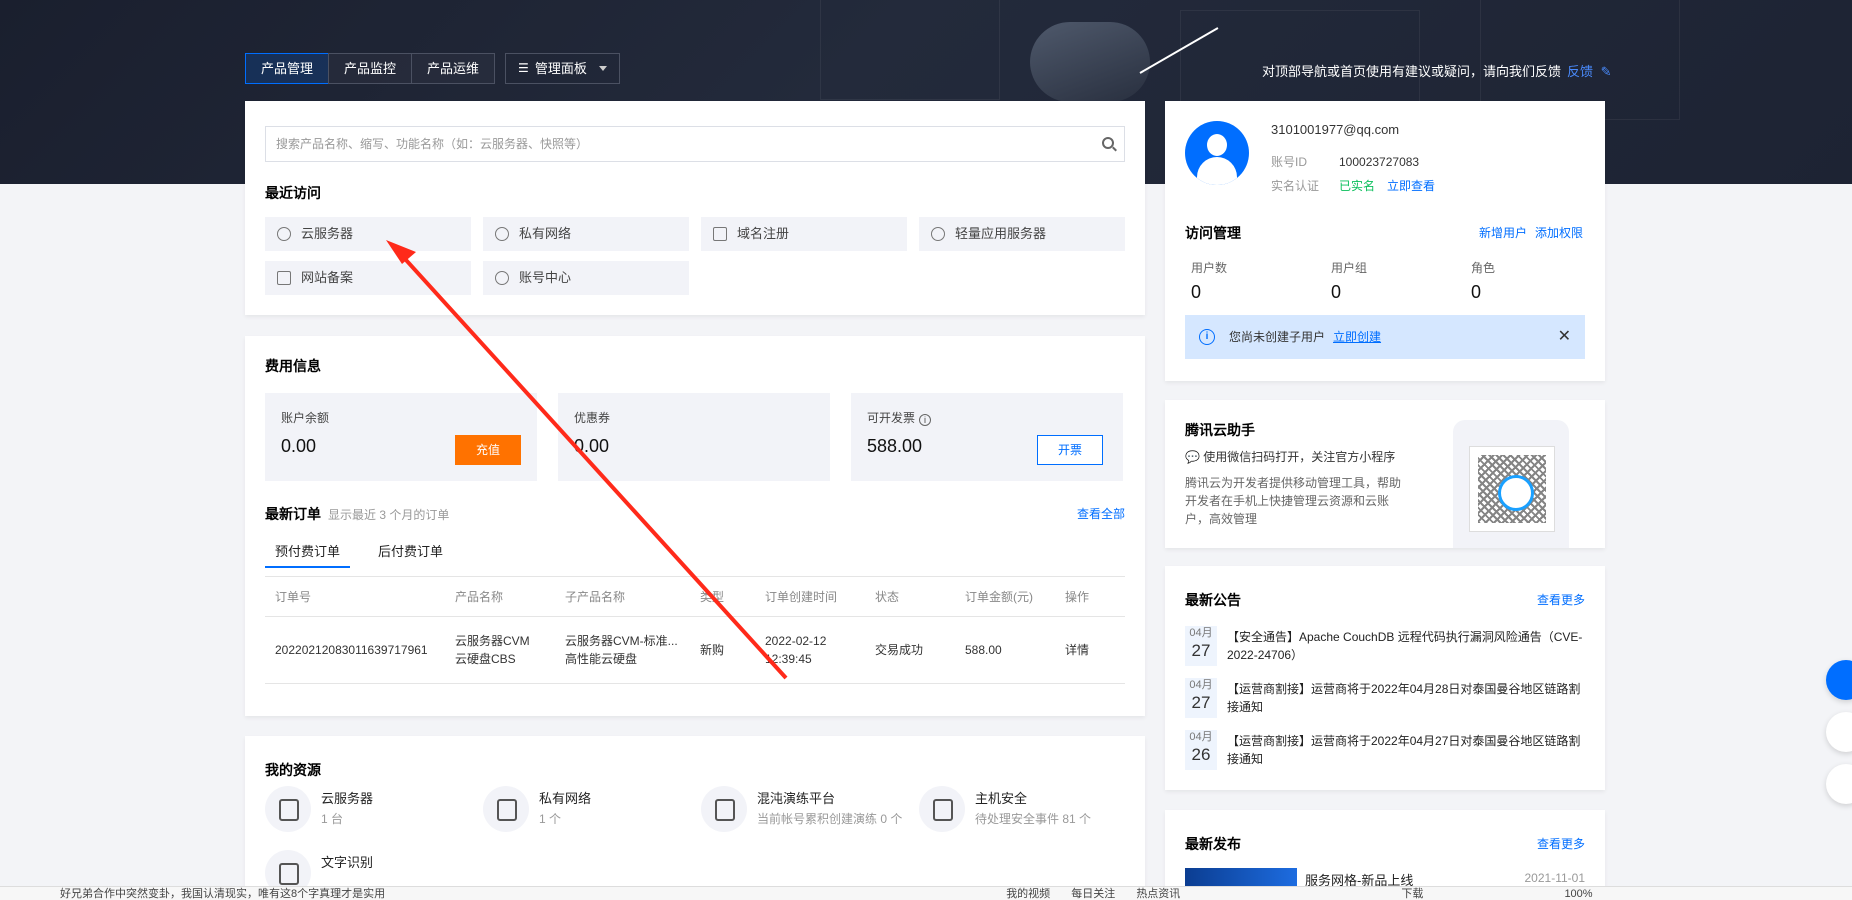 The image size is (1852, 900). What do you see at coordinates (1108, 143) in the screenshot?
I see `search-icon` at bounding box center [1108, 143].